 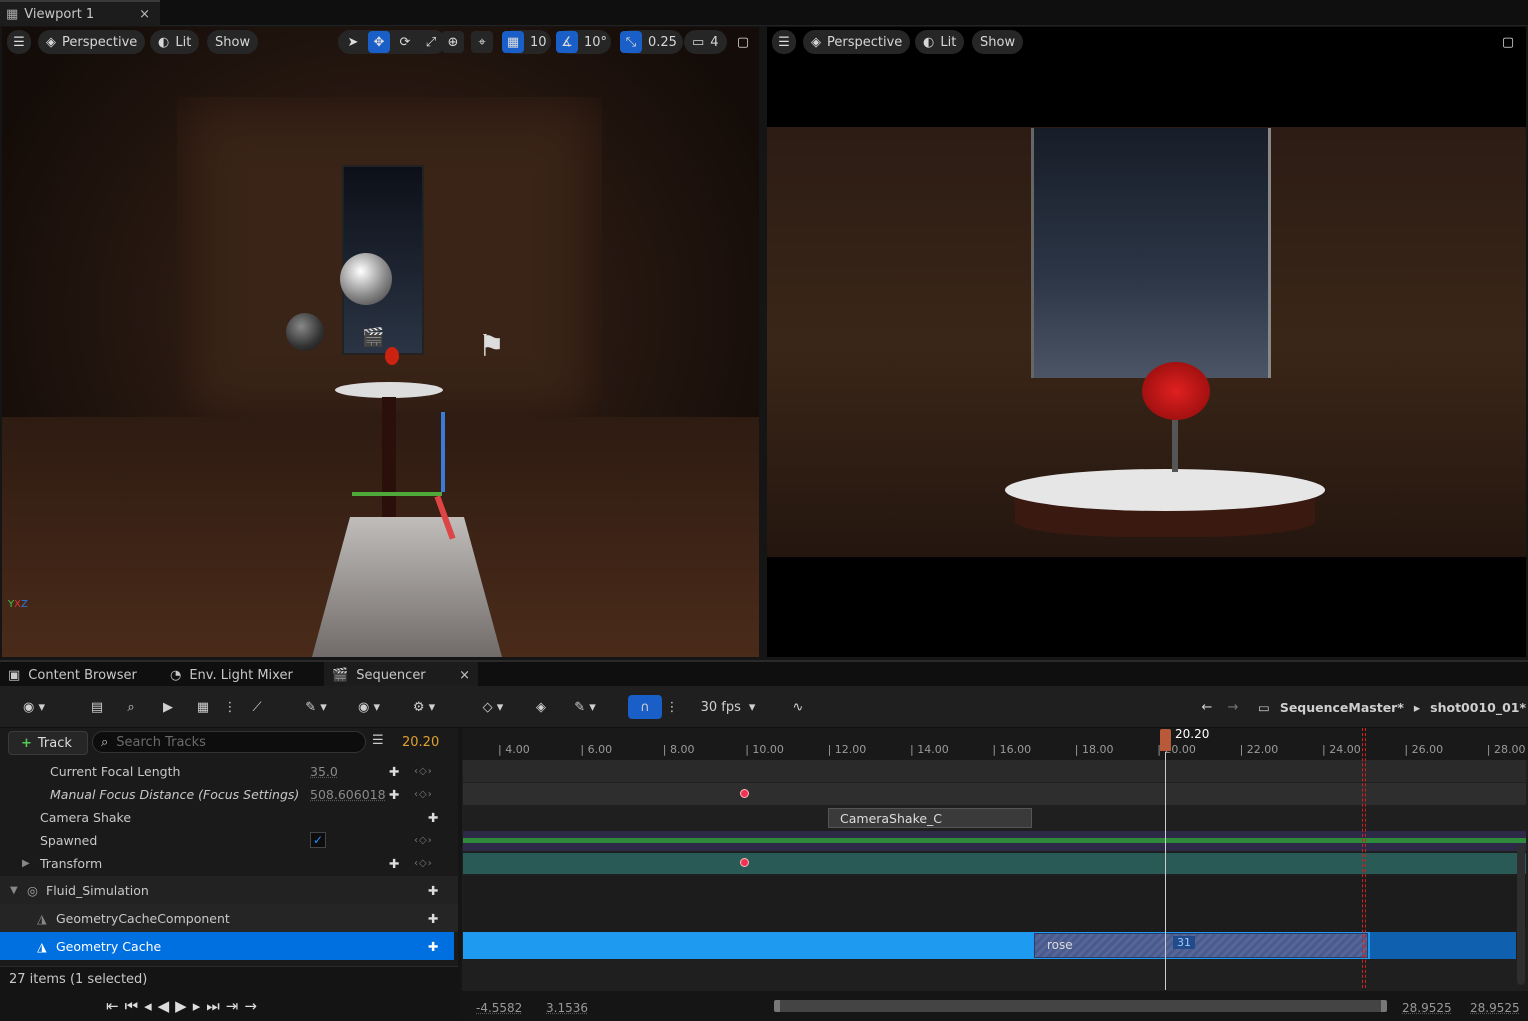 What do you see at coordinates (14, 890) in the screenshot?
I see `chevron-down-icon: ▼` at bounding box center [14, 890].